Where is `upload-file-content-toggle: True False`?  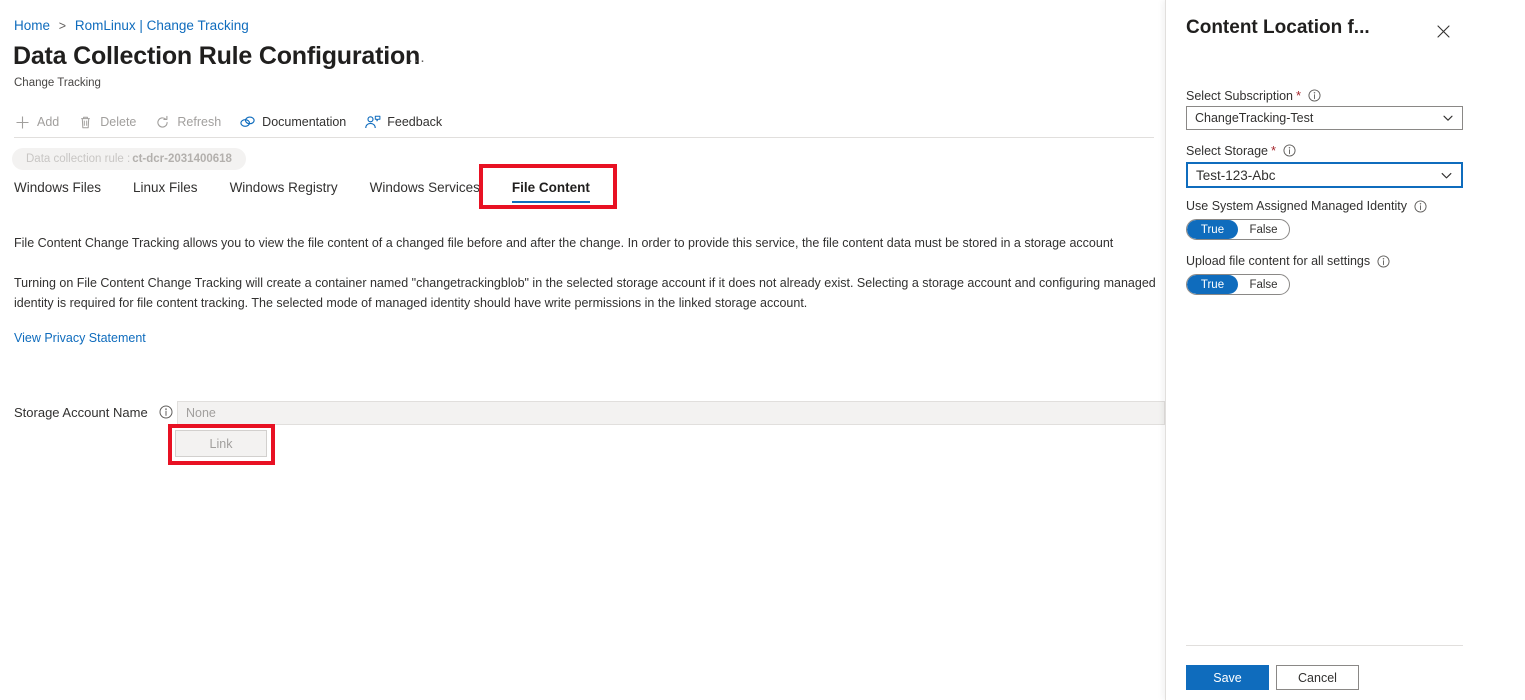 upload-file-content-toggle: True False is located at coordinates (1238, 284).